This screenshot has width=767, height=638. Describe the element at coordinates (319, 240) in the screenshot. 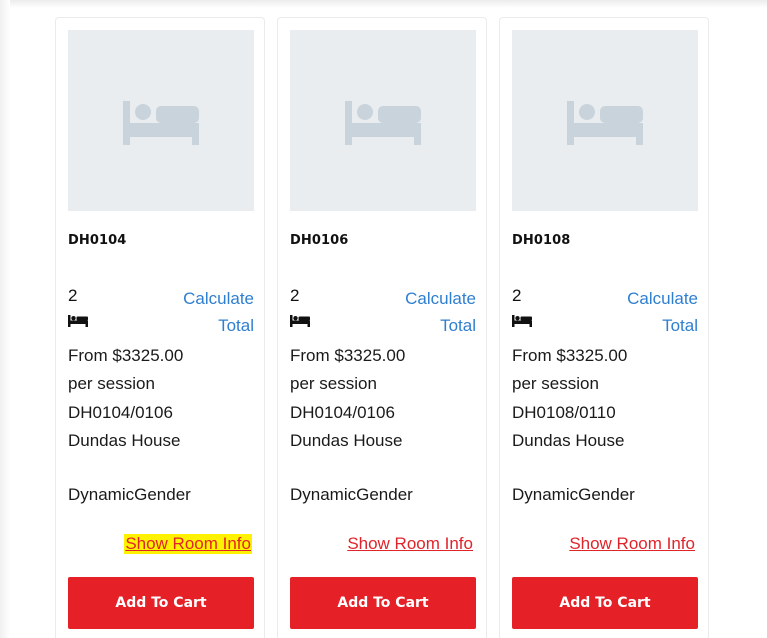

I see `room-code: DH0106` at that location.